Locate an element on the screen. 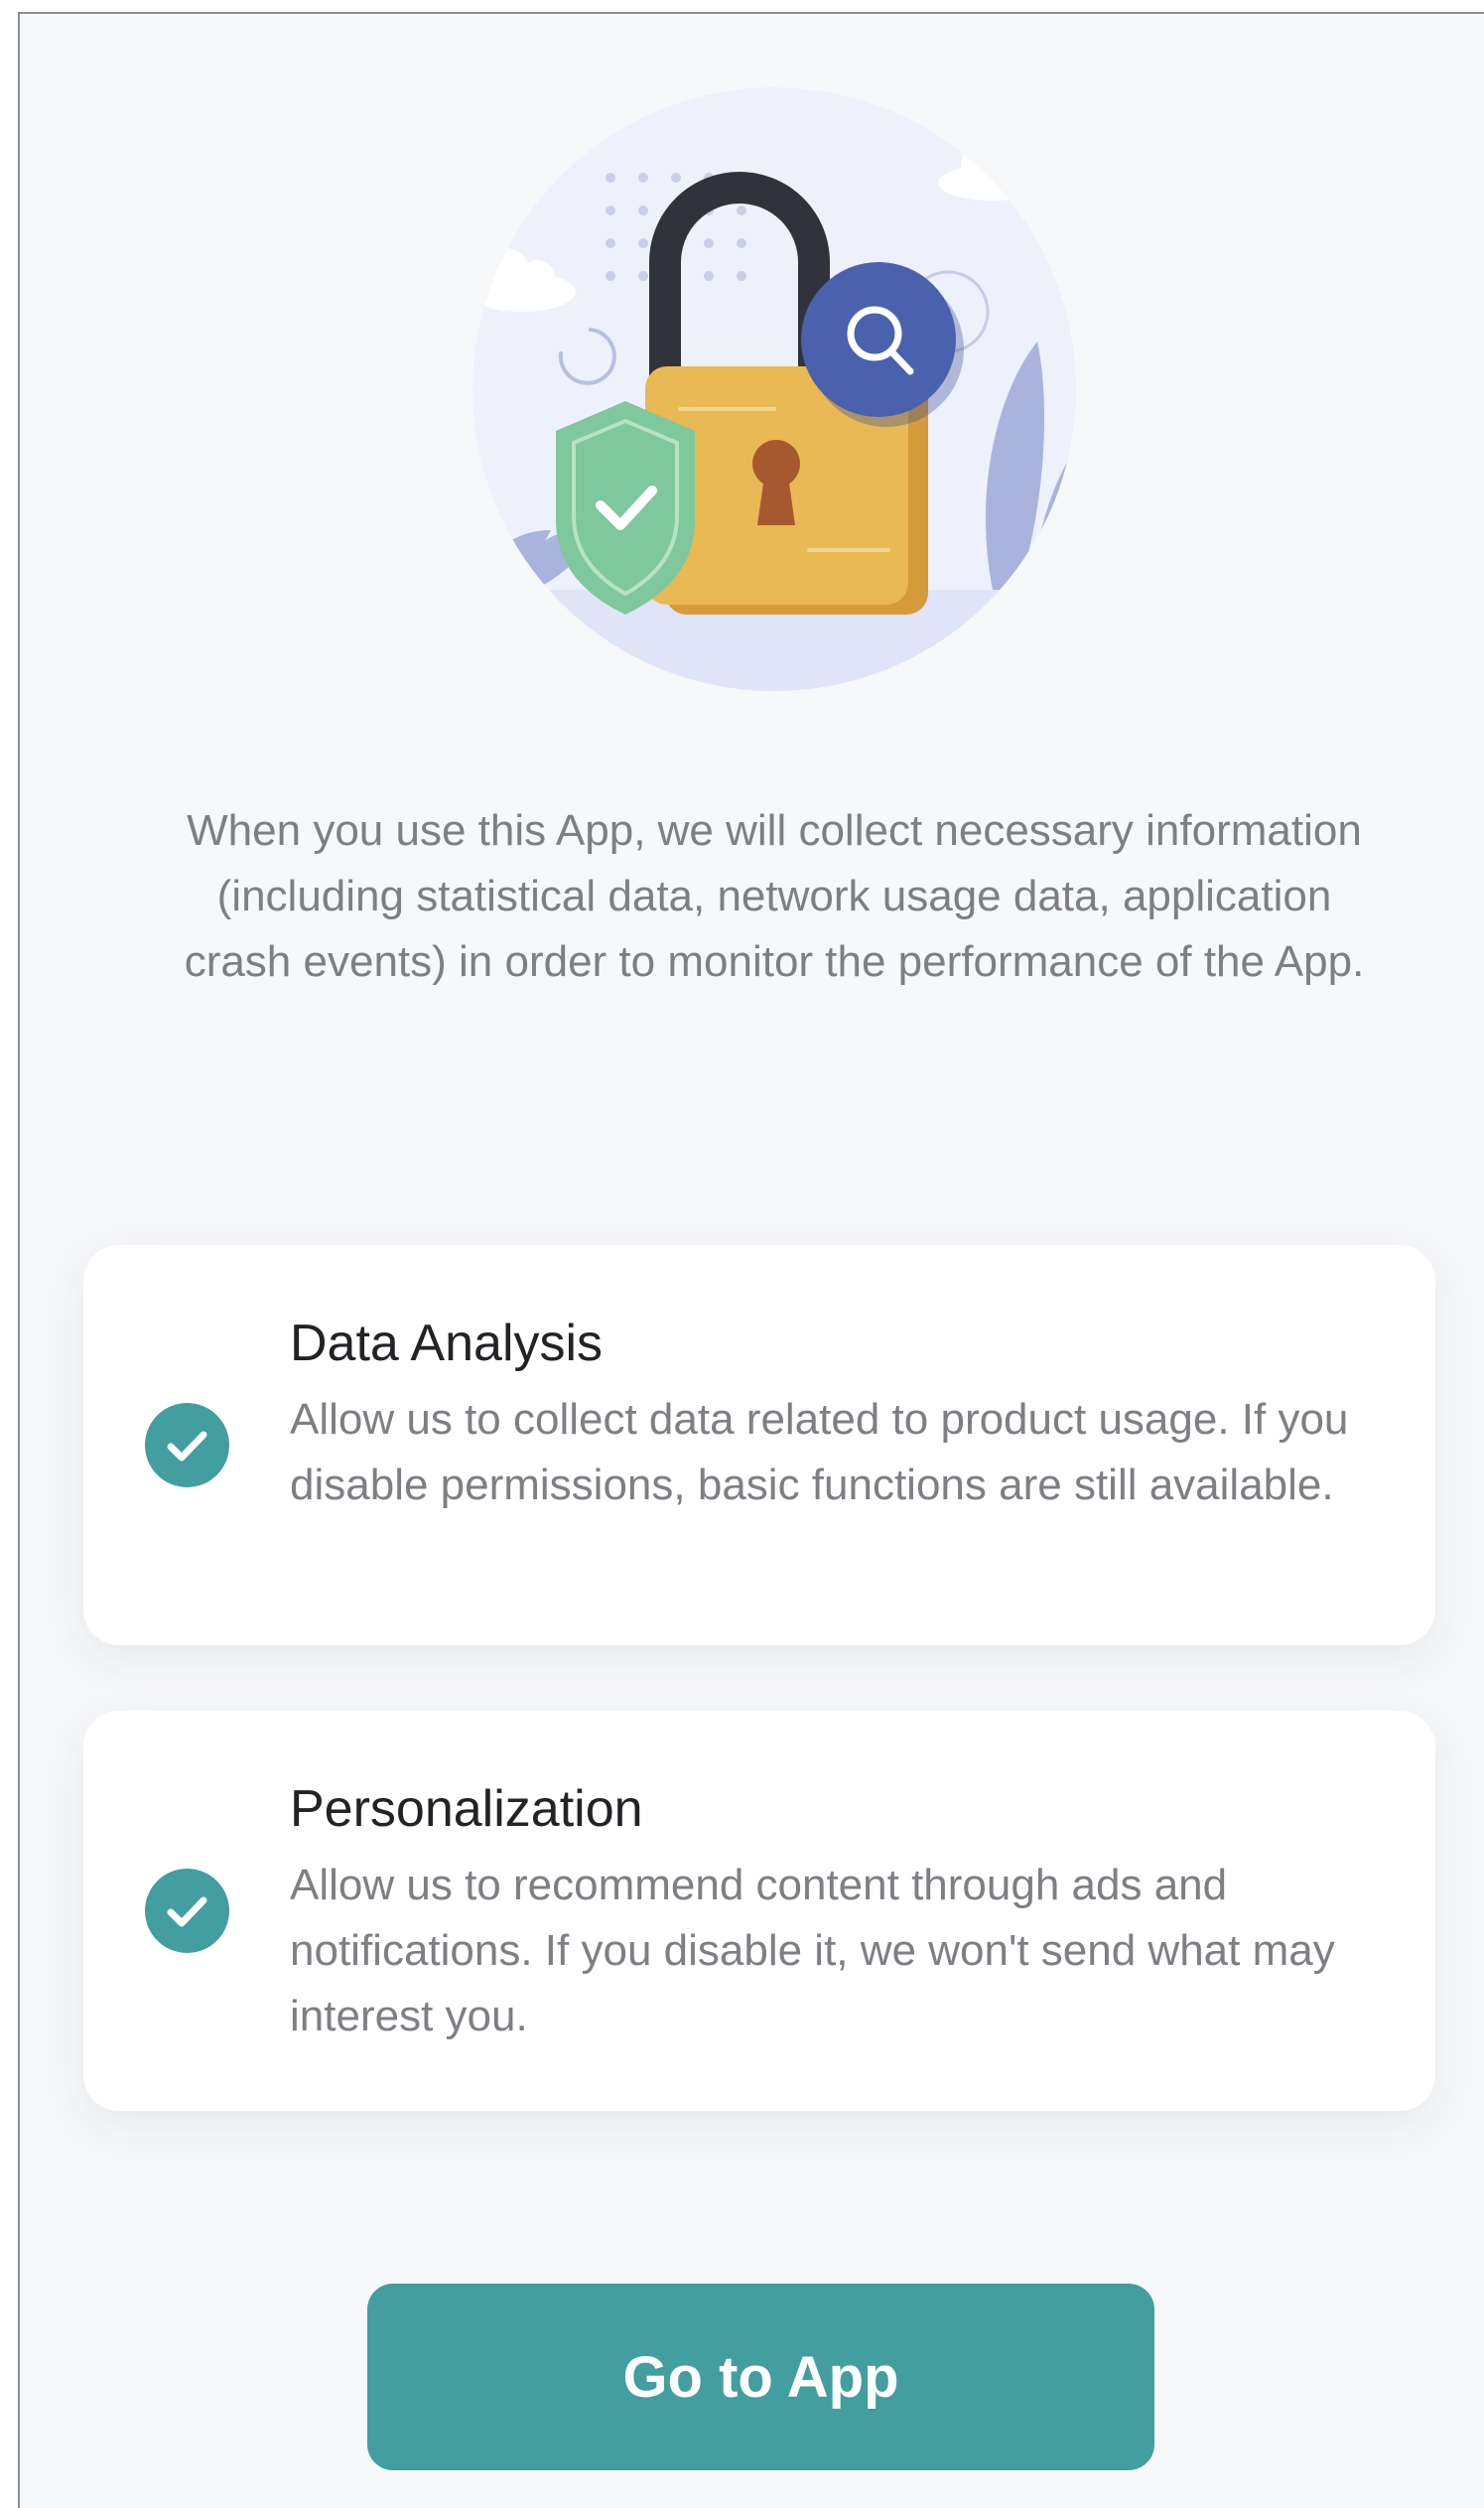 Image resolution: width=1484 pixels, height=2508 pixels. data-analysis-checkbox is located at coordinates (187, 1445).